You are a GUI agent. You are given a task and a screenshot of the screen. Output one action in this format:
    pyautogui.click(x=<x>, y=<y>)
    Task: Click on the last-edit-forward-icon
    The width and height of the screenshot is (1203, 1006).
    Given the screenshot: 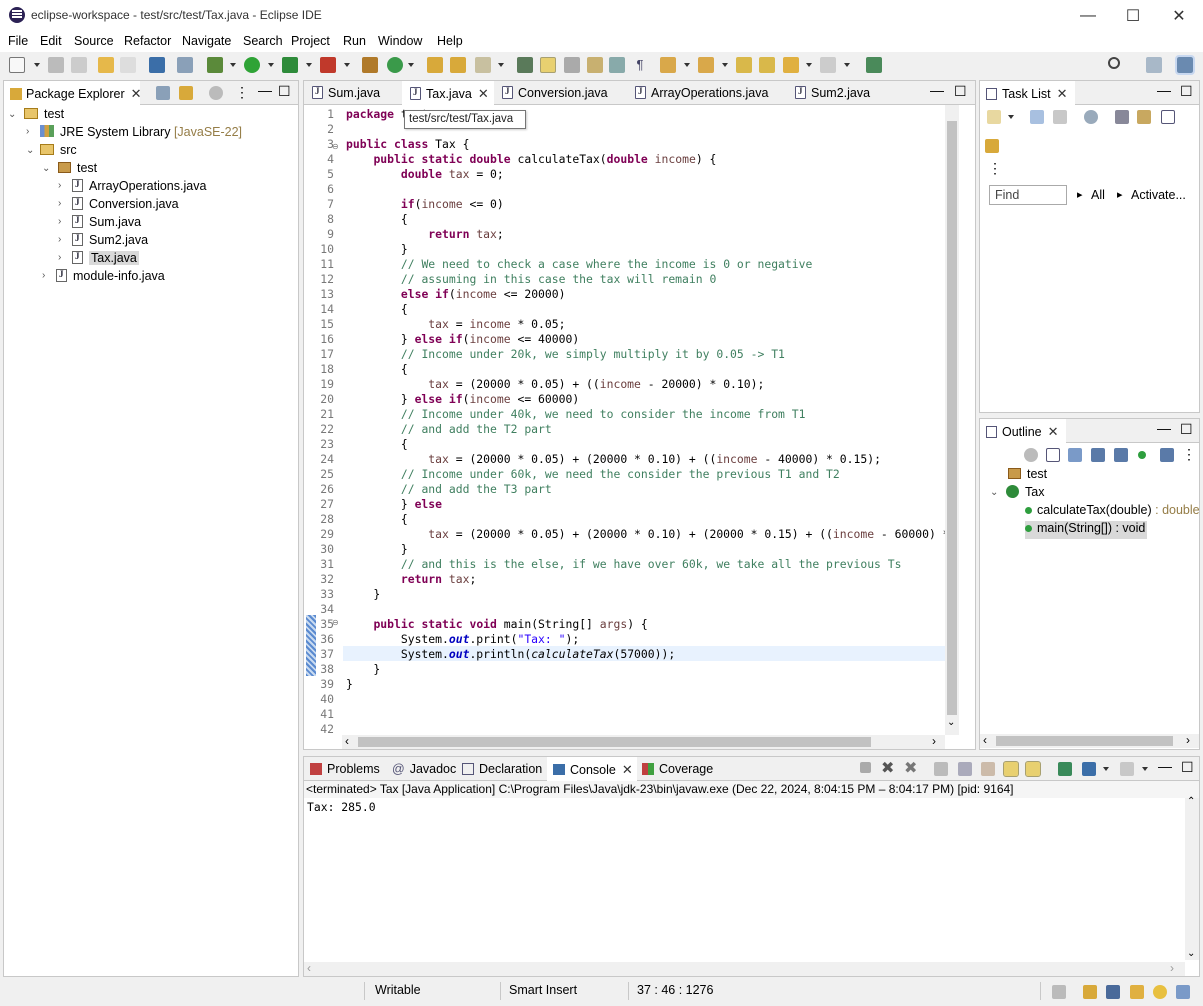 What is the action you would take?
    pyautogui.click(x=767, y=65)
    